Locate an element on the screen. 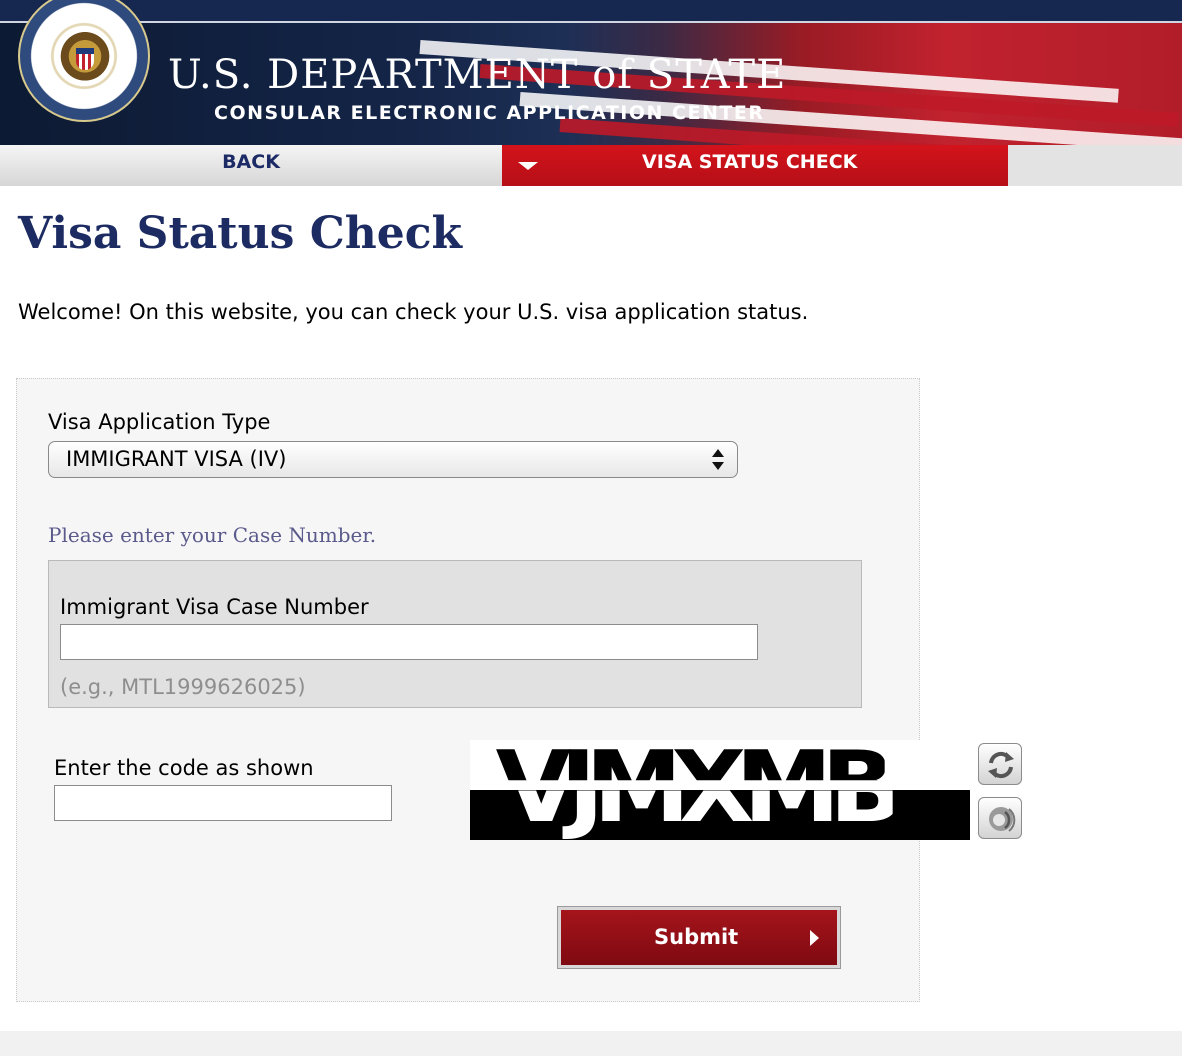 Image resolution: width=1182 pixels, height=1056 pixels. nav-bar: BACK VISA STATUS CHECK is located at coordinates (591, 165).